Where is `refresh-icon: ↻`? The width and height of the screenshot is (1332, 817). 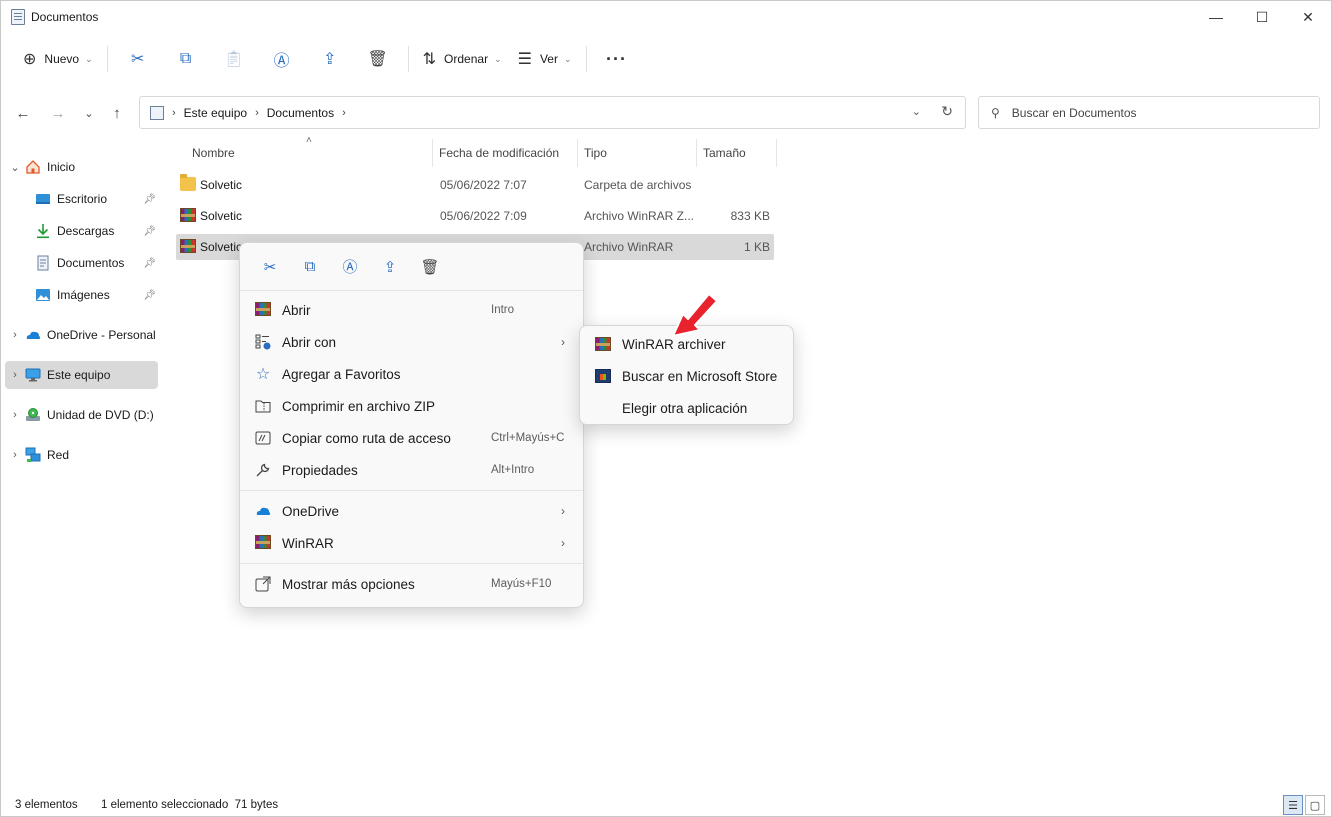
refresh-icon: ↻ is located at coordinates (947, 111).